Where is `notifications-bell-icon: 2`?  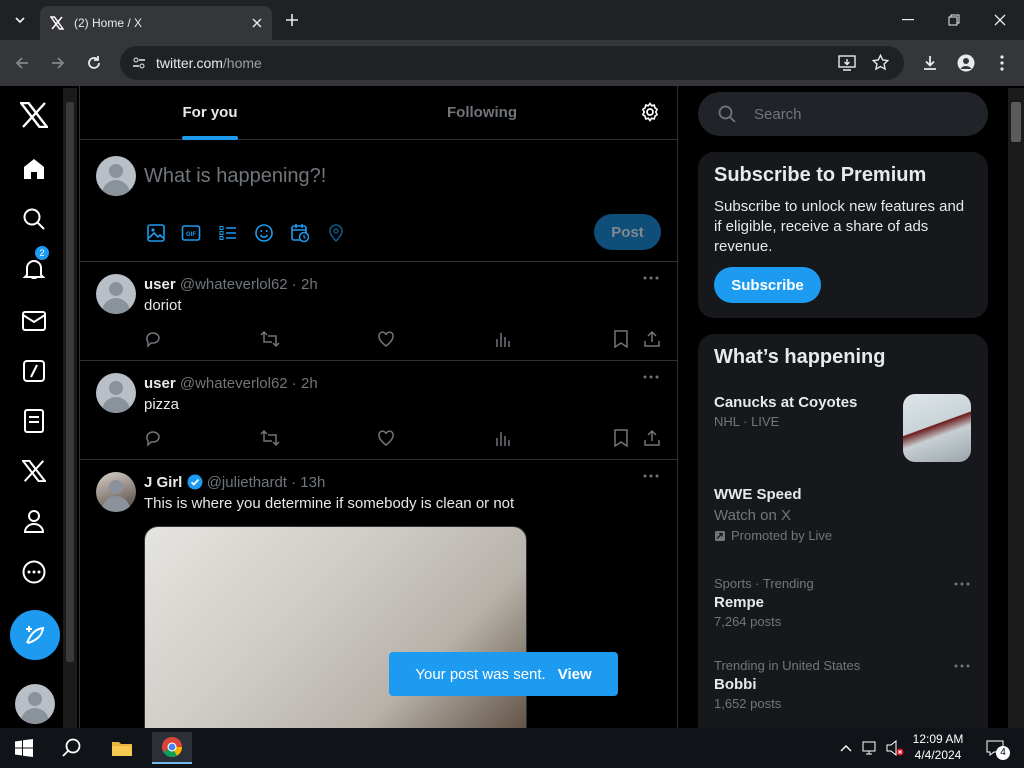 notifications-bell-icon: 2 is located at coordinates (34, 266).